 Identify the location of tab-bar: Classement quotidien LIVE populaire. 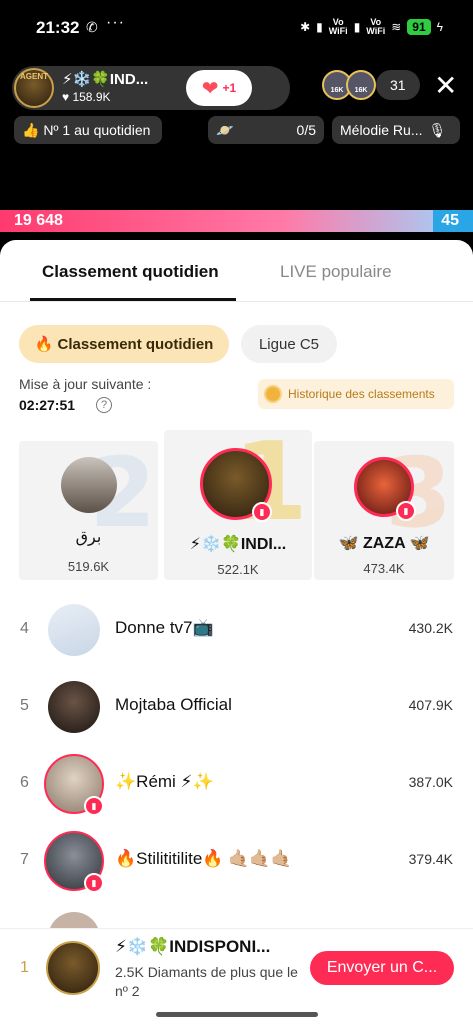
(236, 271).